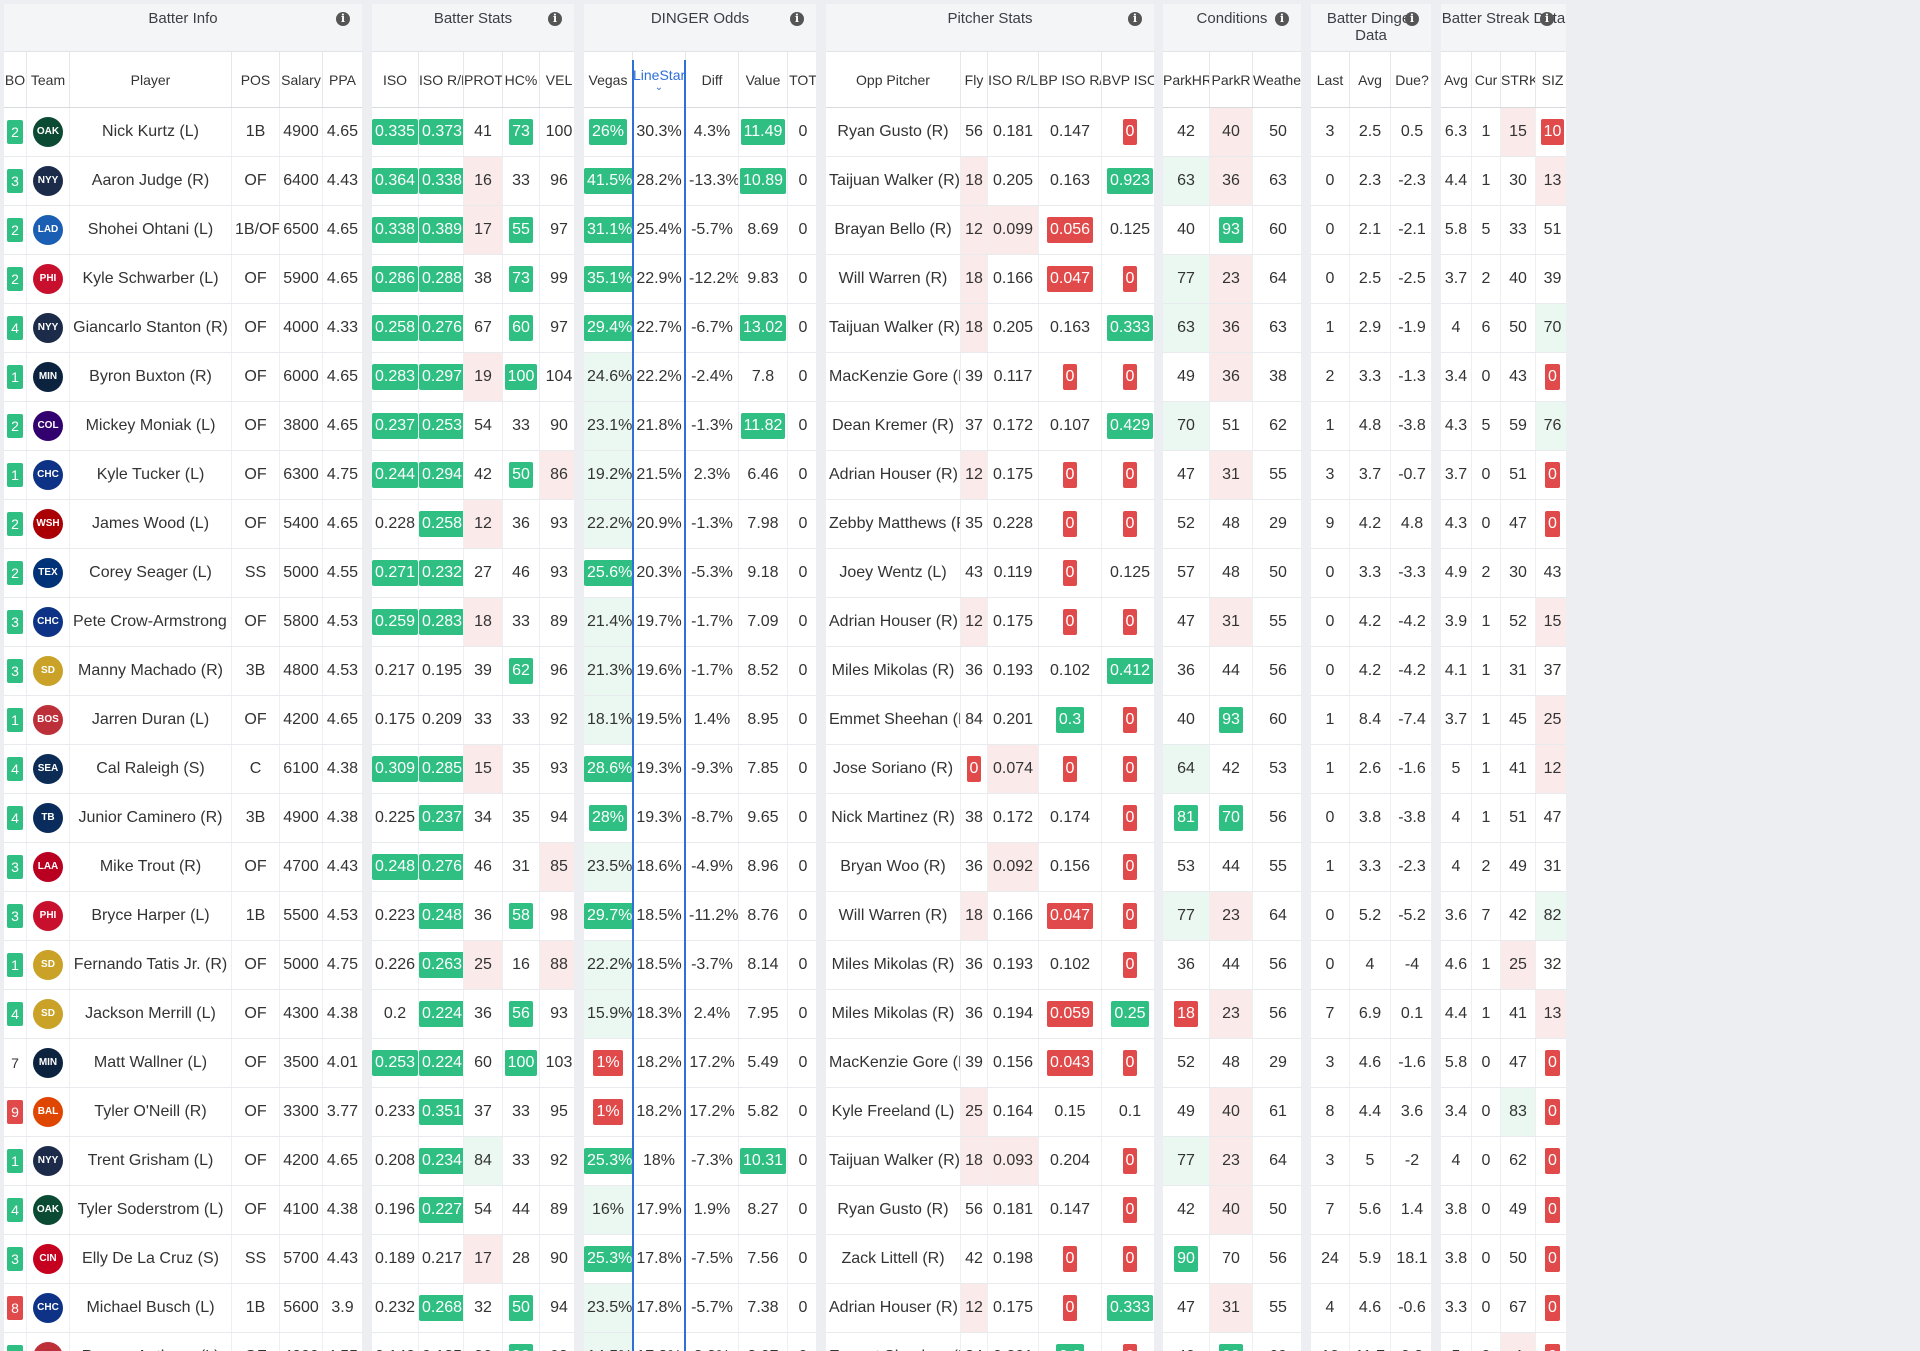  Describe the element at coordinates (1371, 132) in the screenshot. I see `table-row: 3 2.5 0.5` at that location.